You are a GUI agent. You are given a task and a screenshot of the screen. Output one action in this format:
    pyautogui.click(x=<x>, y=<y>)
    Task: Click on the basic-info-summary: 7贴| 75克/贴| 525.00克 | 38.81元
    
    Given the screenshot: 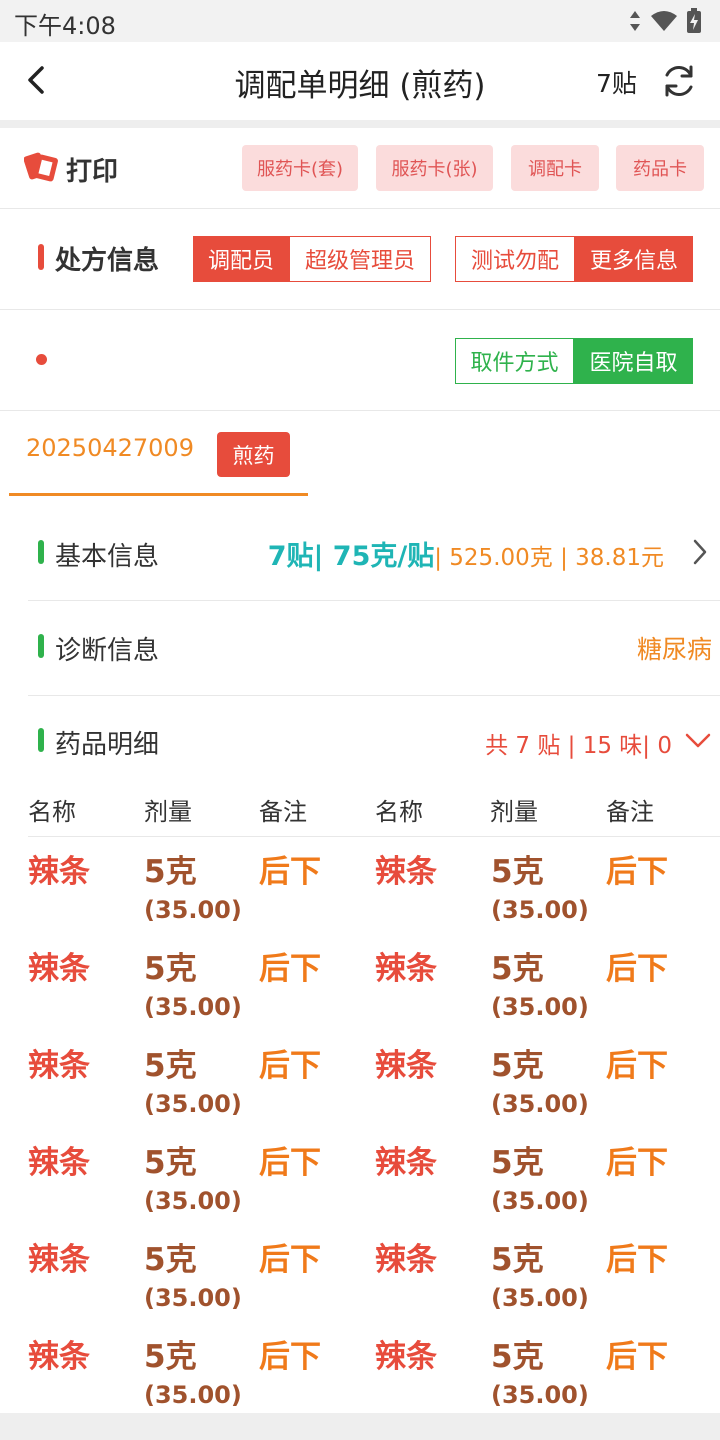 What is the action you would take?
    pyautogui.click(x=466, y=553)
    